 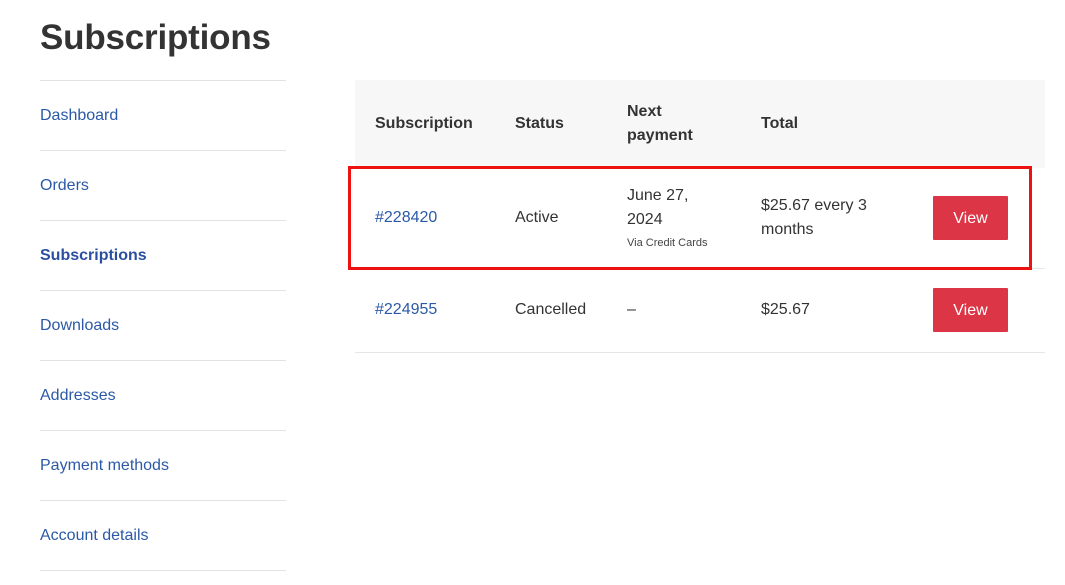 I want to click on subscription-link: #228420, so click(x=406, y=217).